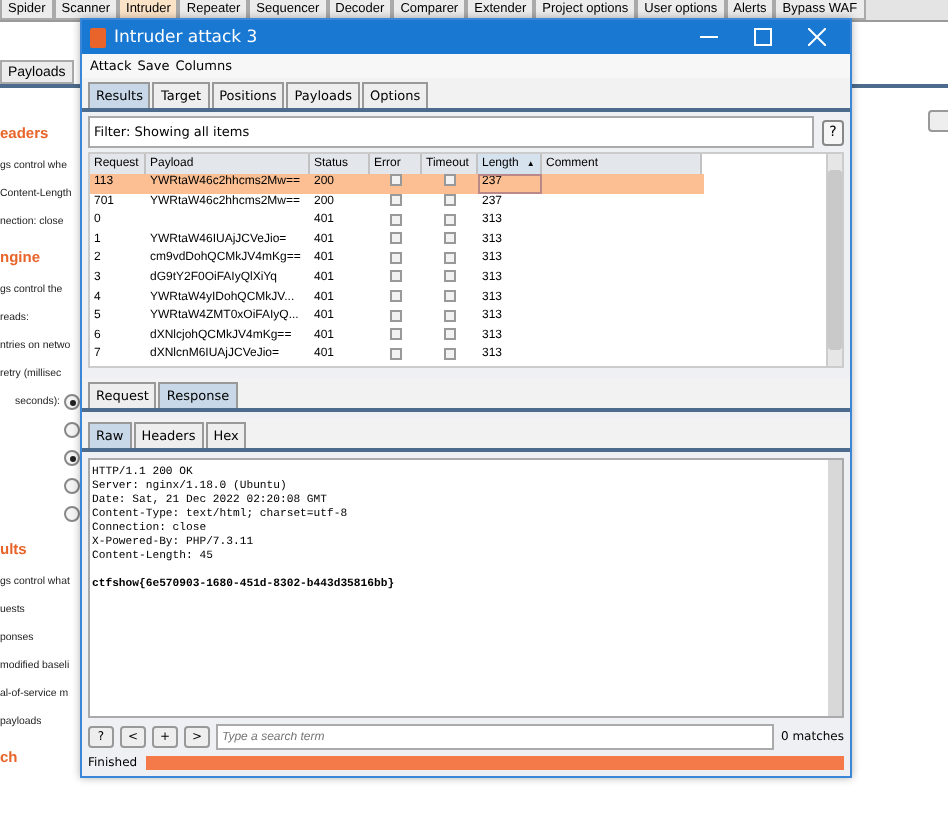 The height and width of the screenshot is (828, 948). What do you see at coordinates (817, 37) in the screenshot?
I see `close-icon` at bounding box center [817, 37].